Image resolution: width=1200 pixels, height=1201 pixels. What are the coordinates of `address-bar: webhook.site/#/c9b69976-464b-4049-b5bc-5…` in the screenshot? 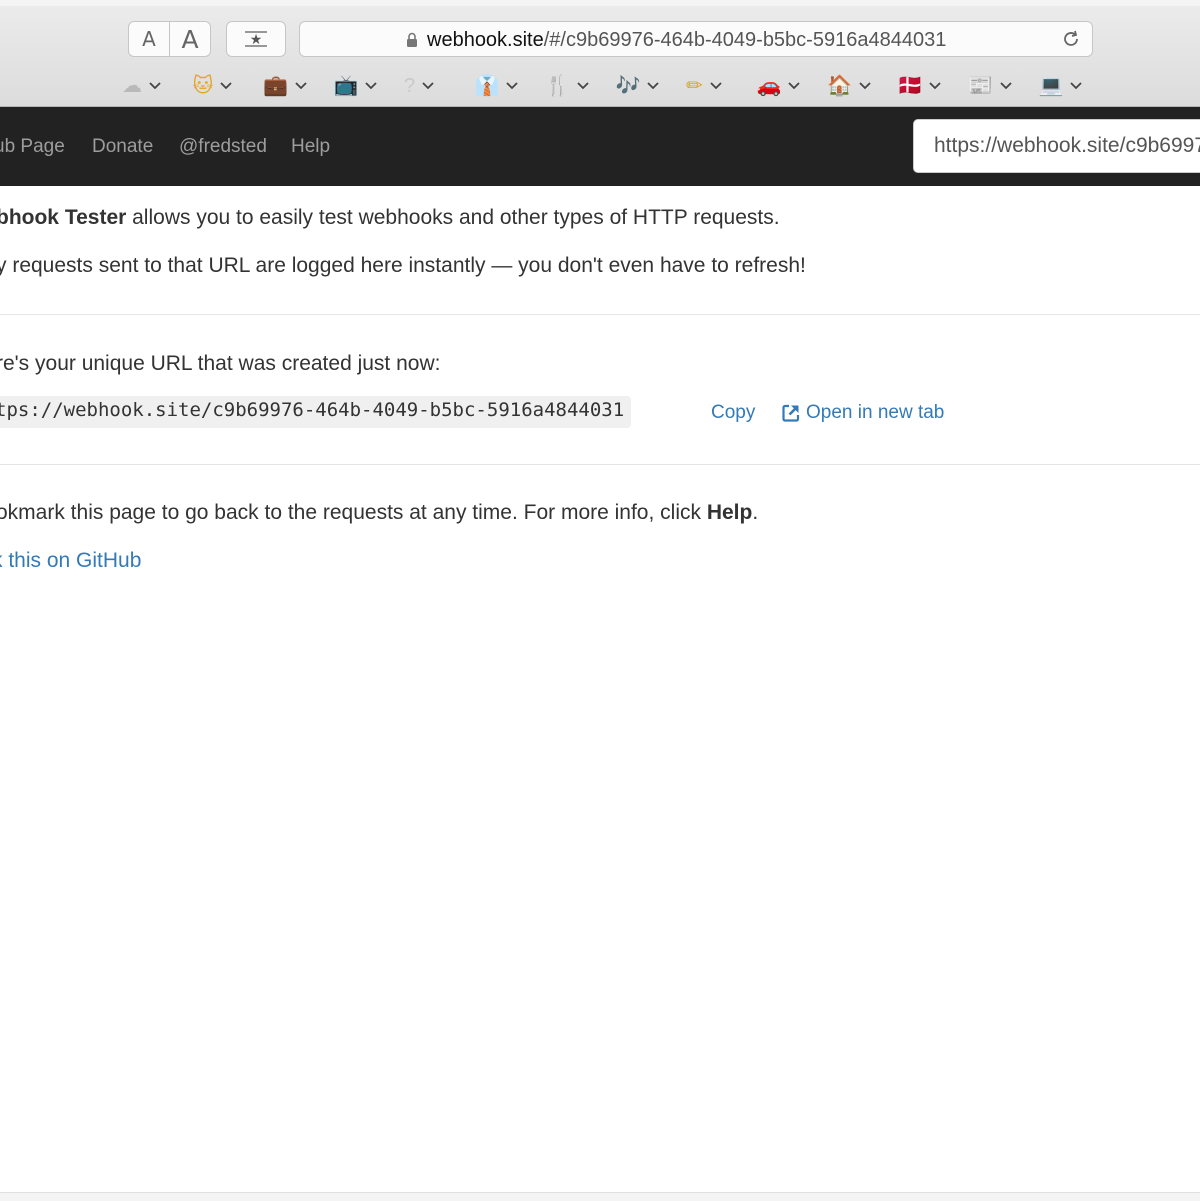 It's located at (696, 39).